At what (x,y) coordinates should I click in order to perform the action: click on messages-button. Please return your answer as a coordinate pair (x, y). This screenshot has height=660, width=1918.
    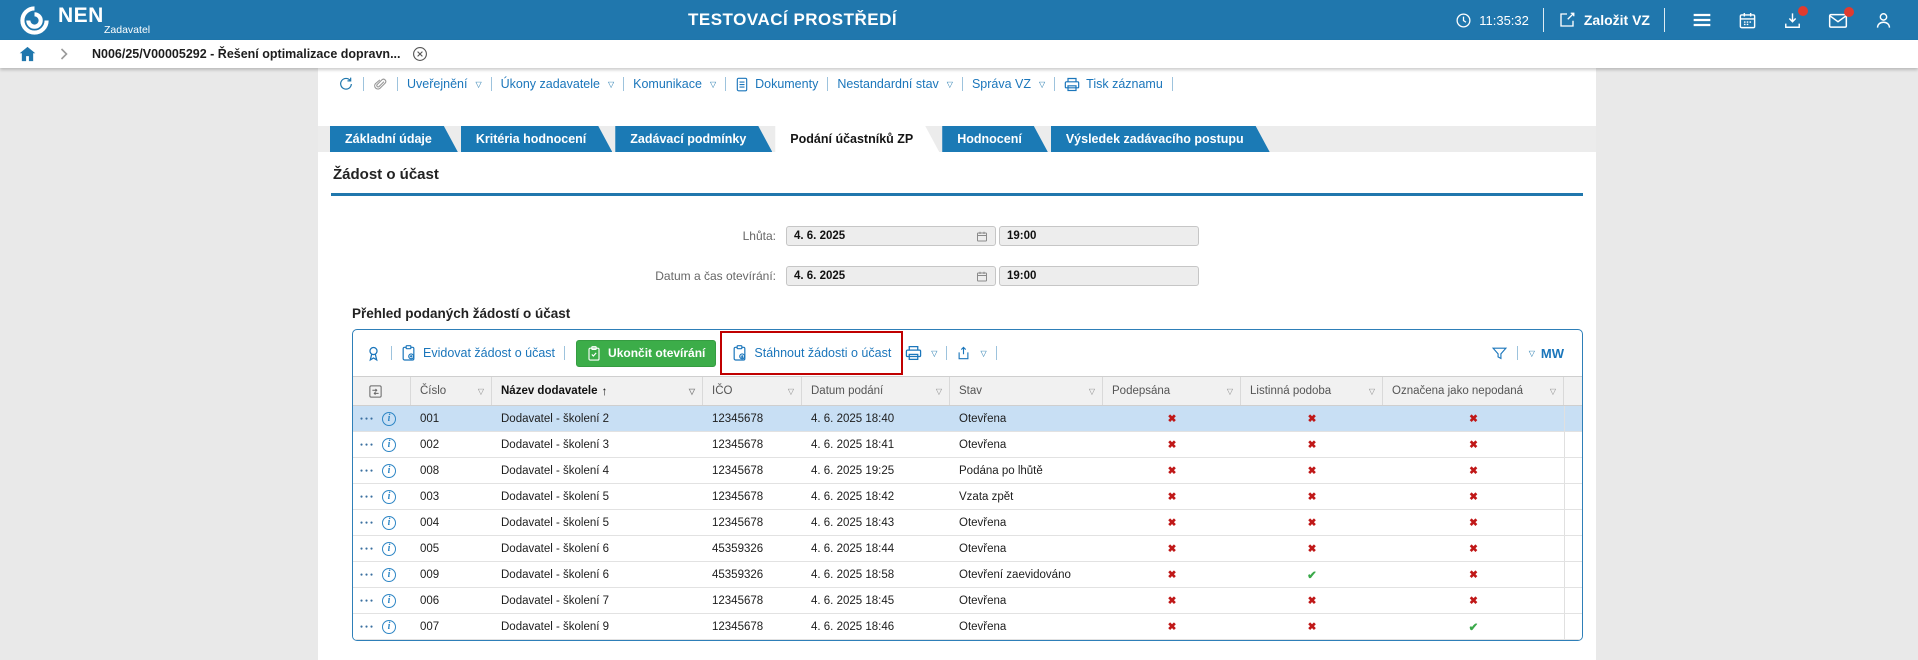
    Looking at the image, I should click on (1841, 17).